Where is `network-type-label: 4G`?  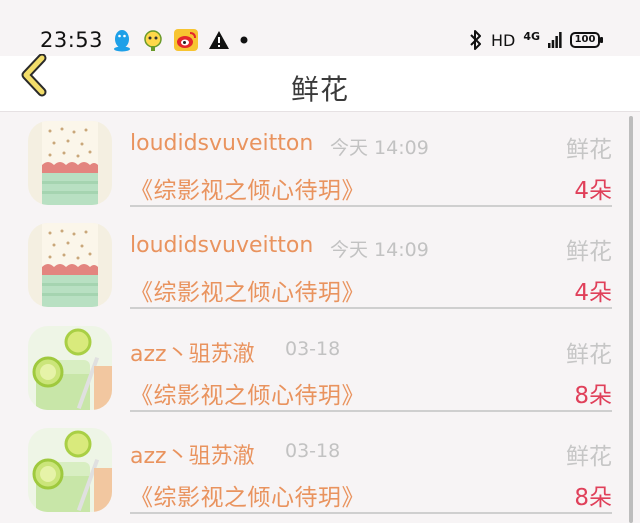
network-type-label: 4G is located at coordinates (531, 36).